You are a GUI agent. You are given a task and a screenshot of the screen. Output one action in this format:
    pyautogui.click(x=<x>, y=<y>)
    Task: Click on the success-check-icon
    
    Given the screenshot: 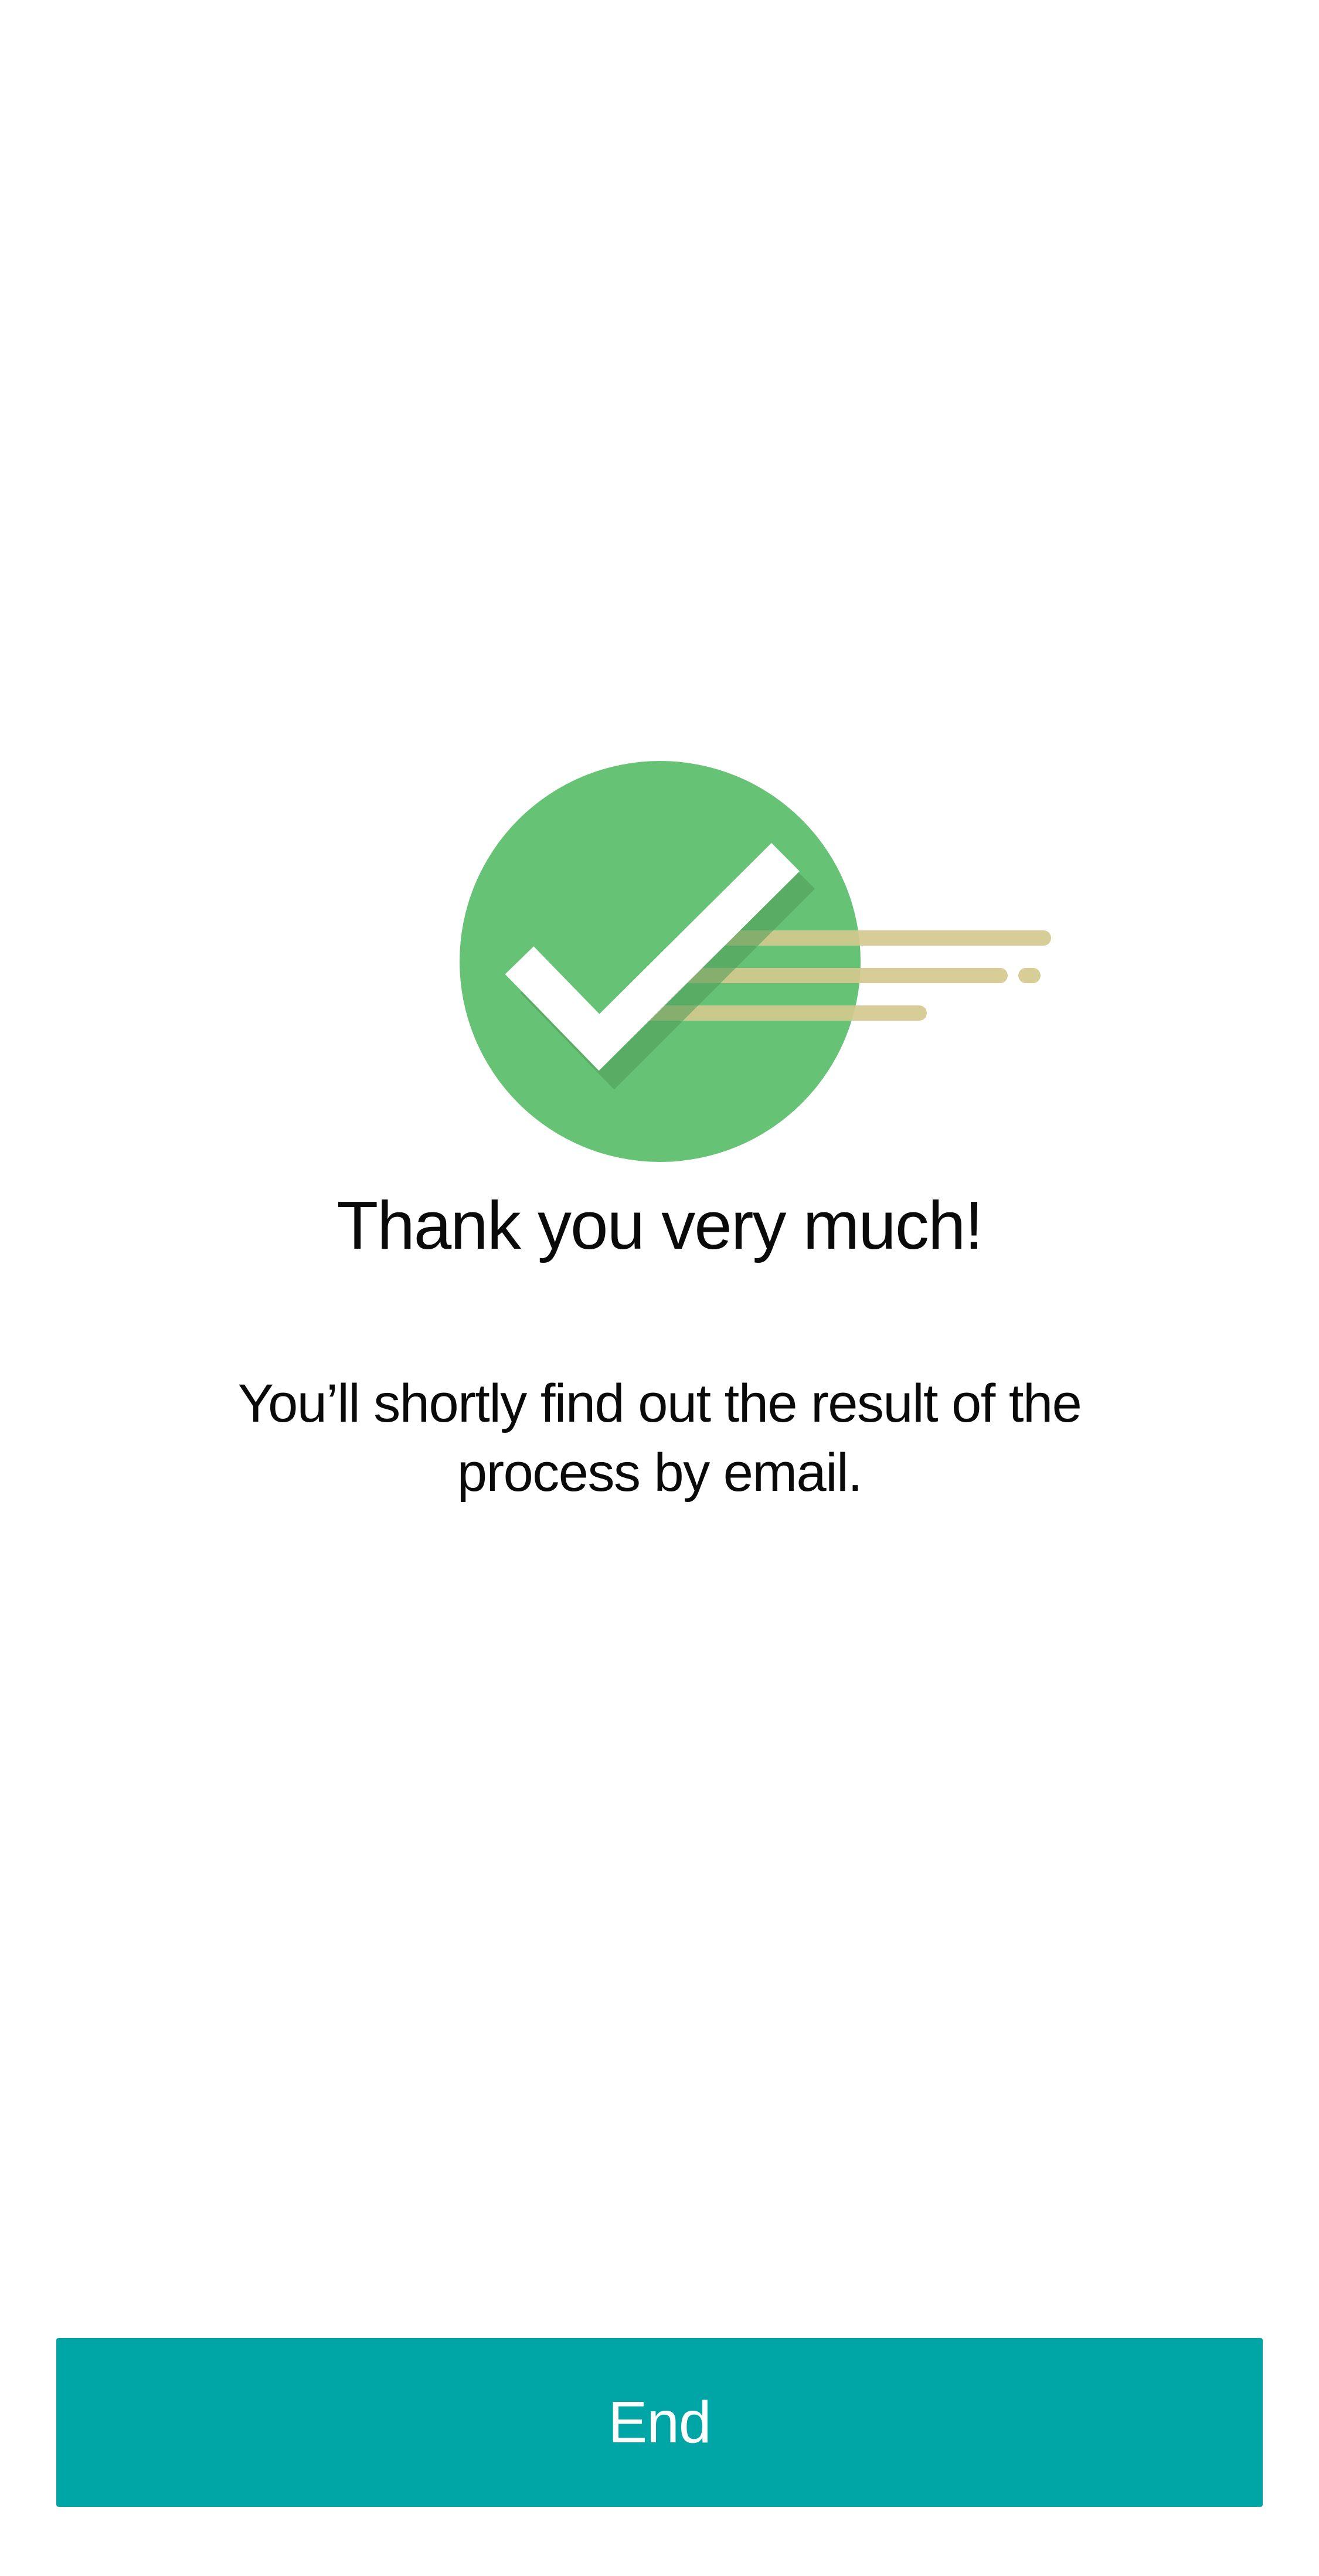 What is the action you would take?
    pyautogui.click(x=750, y=962)
    